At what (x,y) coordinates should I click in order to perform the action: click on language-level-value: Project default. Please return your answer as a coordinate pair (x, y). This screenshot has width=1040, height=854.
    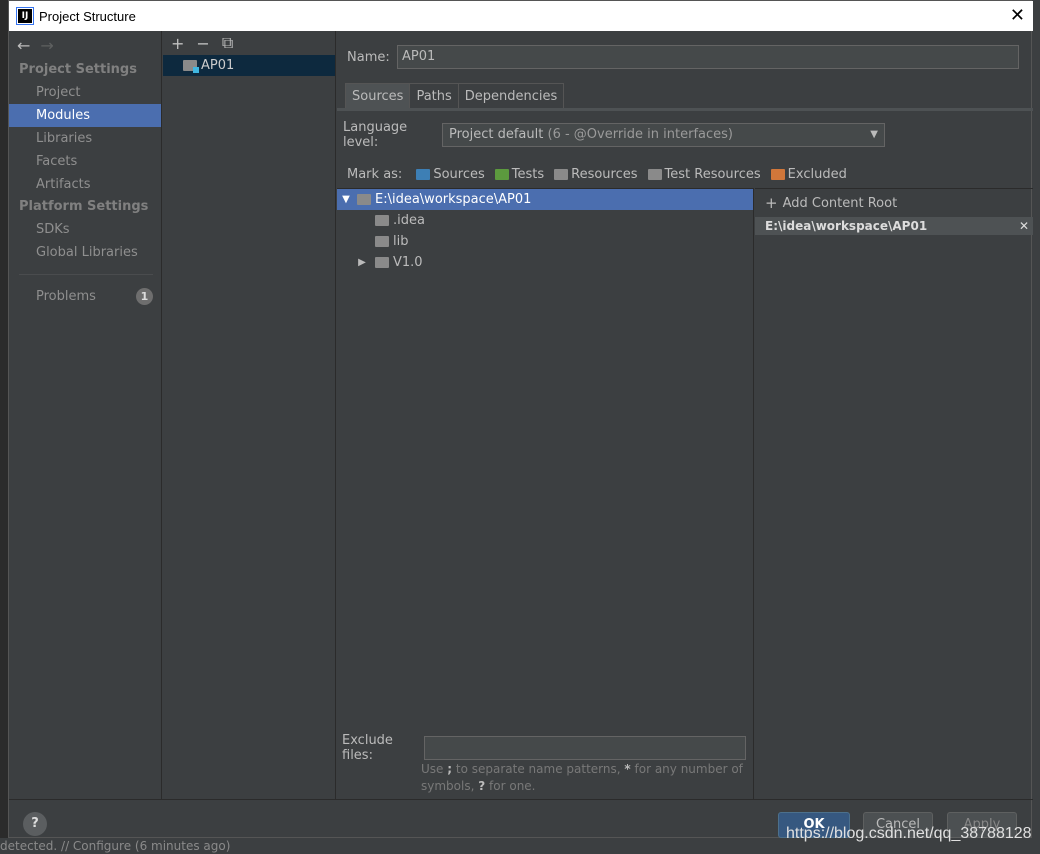
    Looking at the image, I should click on (496, 134).